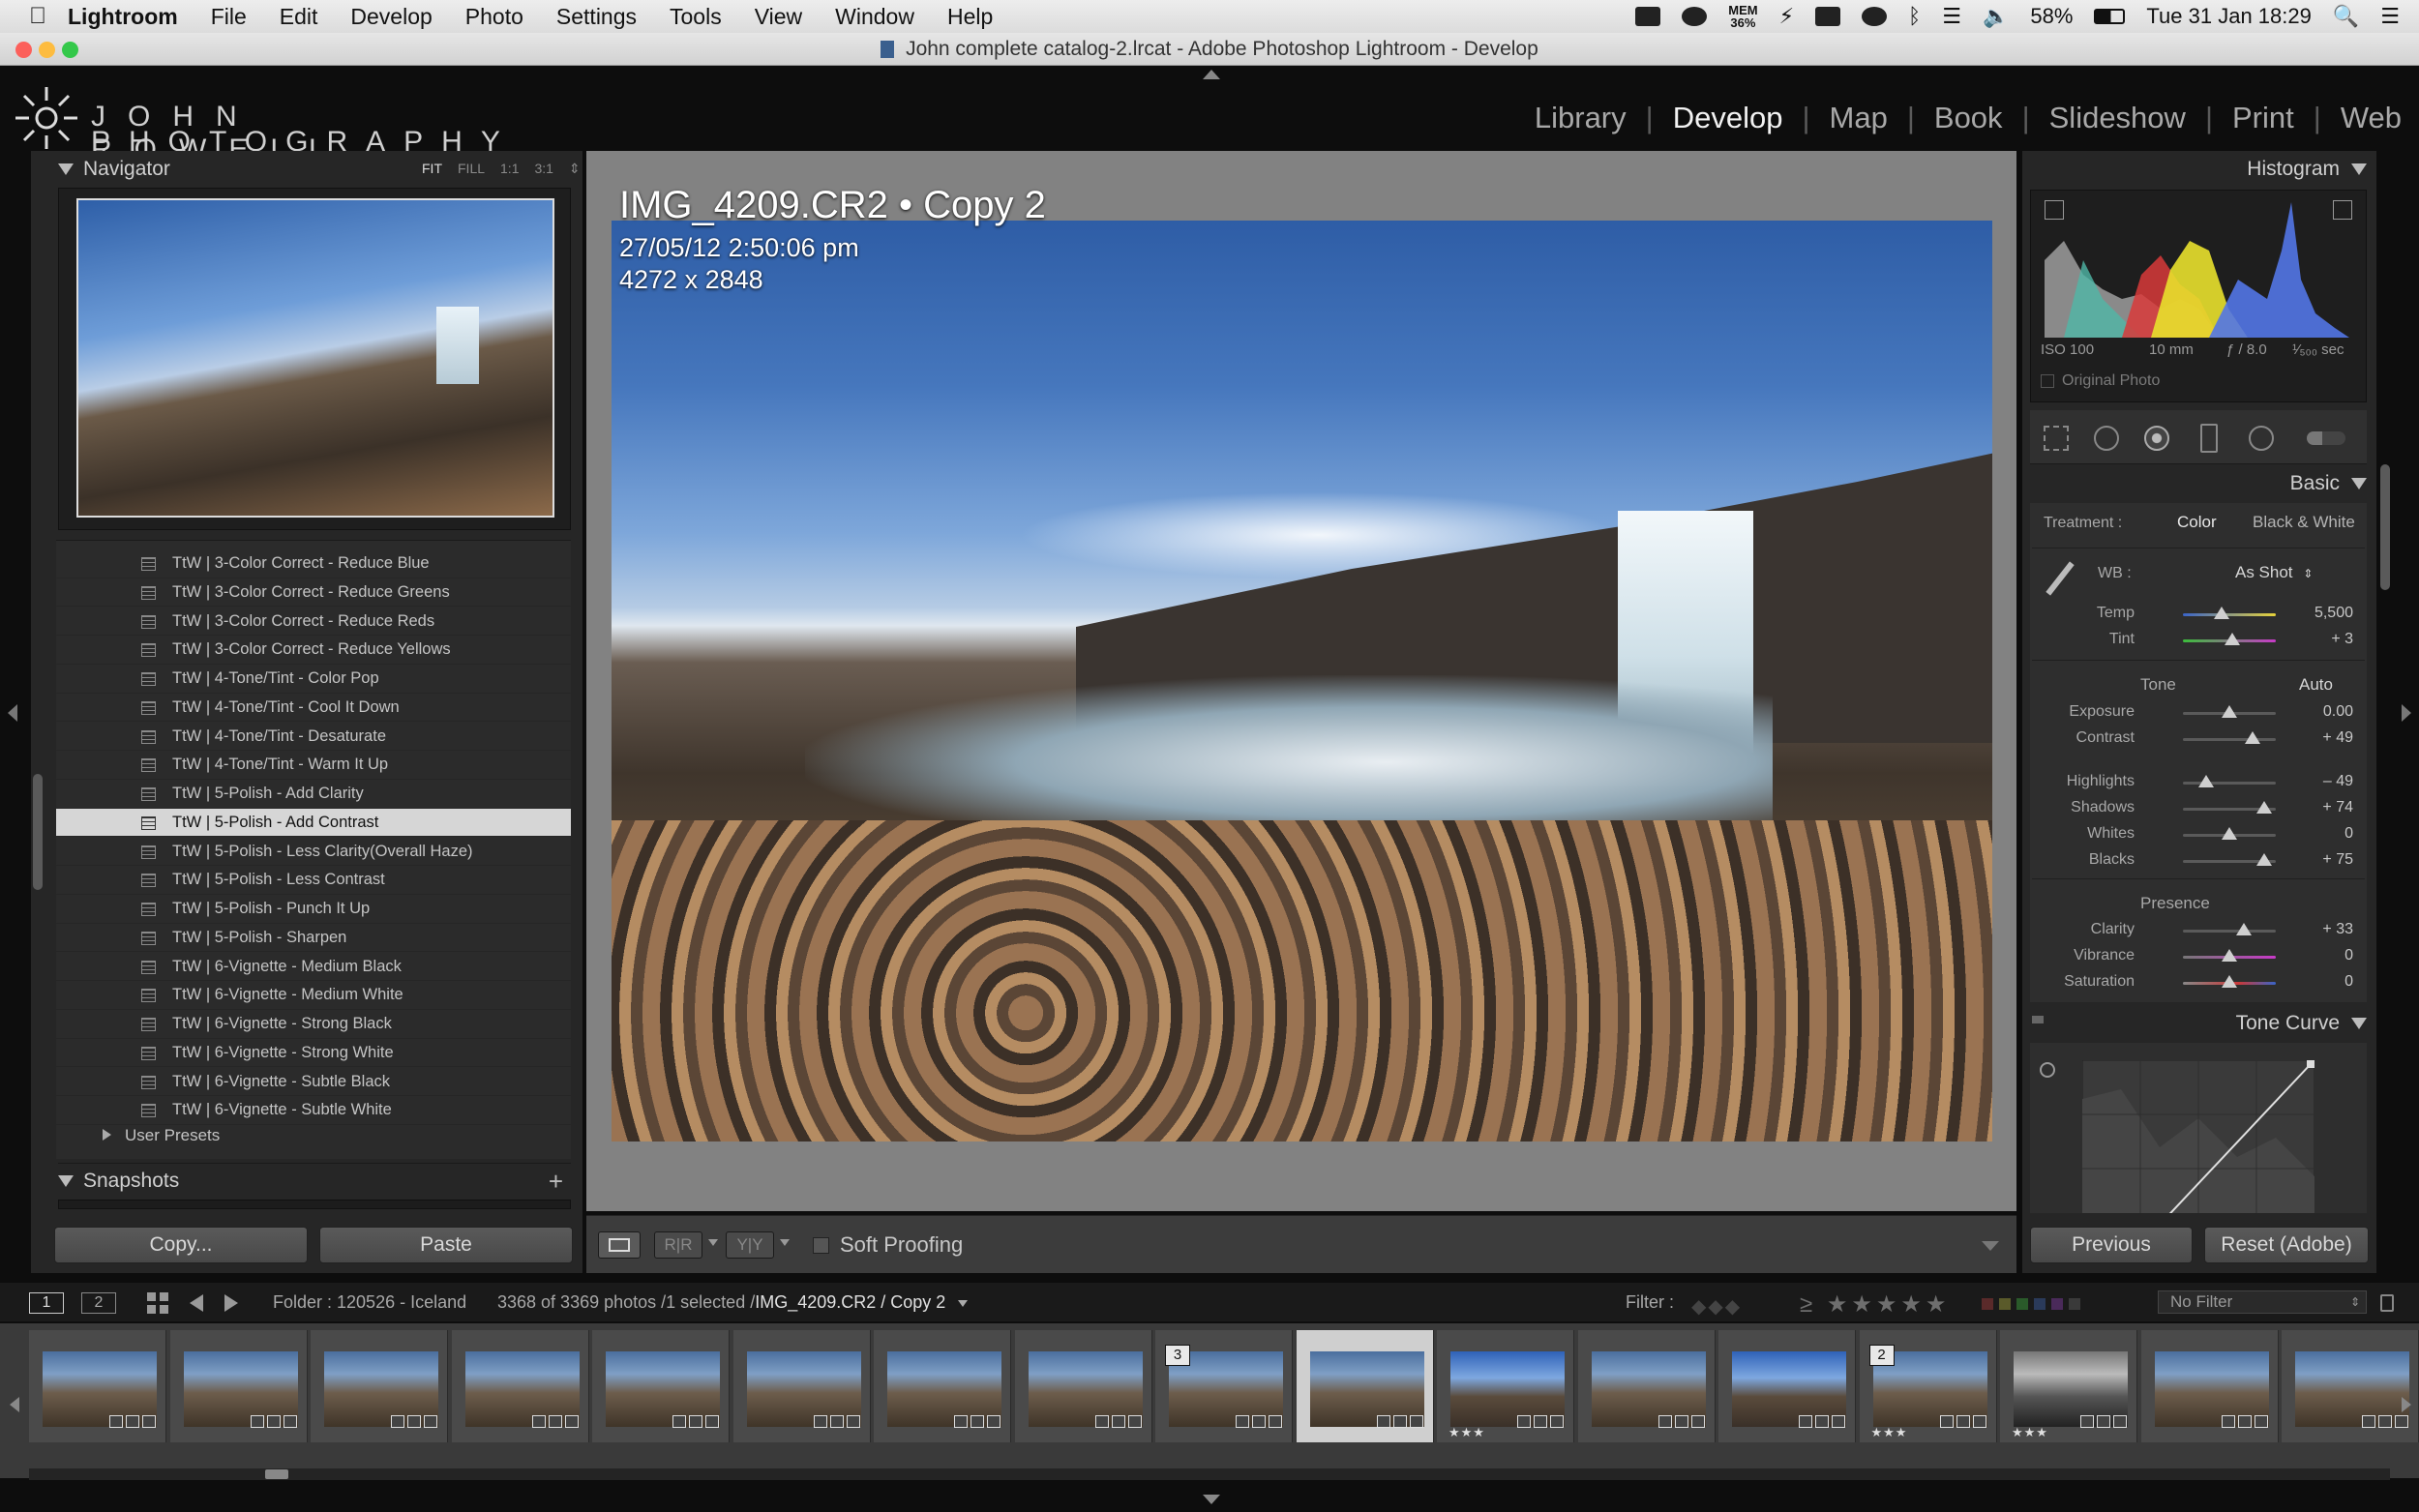 The height and width of the screenshot is (1512, 2419). What do you see at coordinates (1996, 16) in the screenshot?
I see `volume-icon: 🔈` at bounding box center [1996, 16].